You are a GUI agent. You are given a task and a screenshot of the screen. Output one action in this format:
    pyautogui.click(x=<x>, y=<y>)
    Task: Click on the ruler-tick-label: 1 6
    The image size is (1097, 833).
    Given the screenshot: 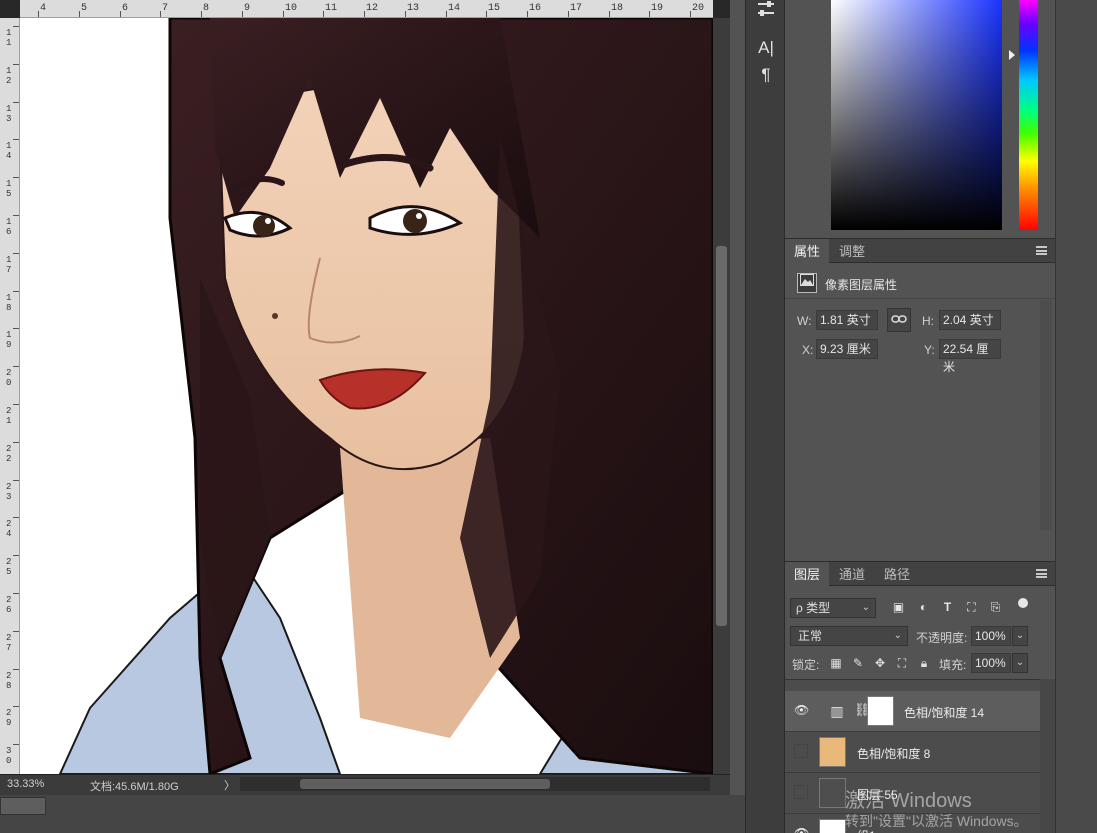 What is the action you would take?
    pyautogui.click(x=9, y=227)
    